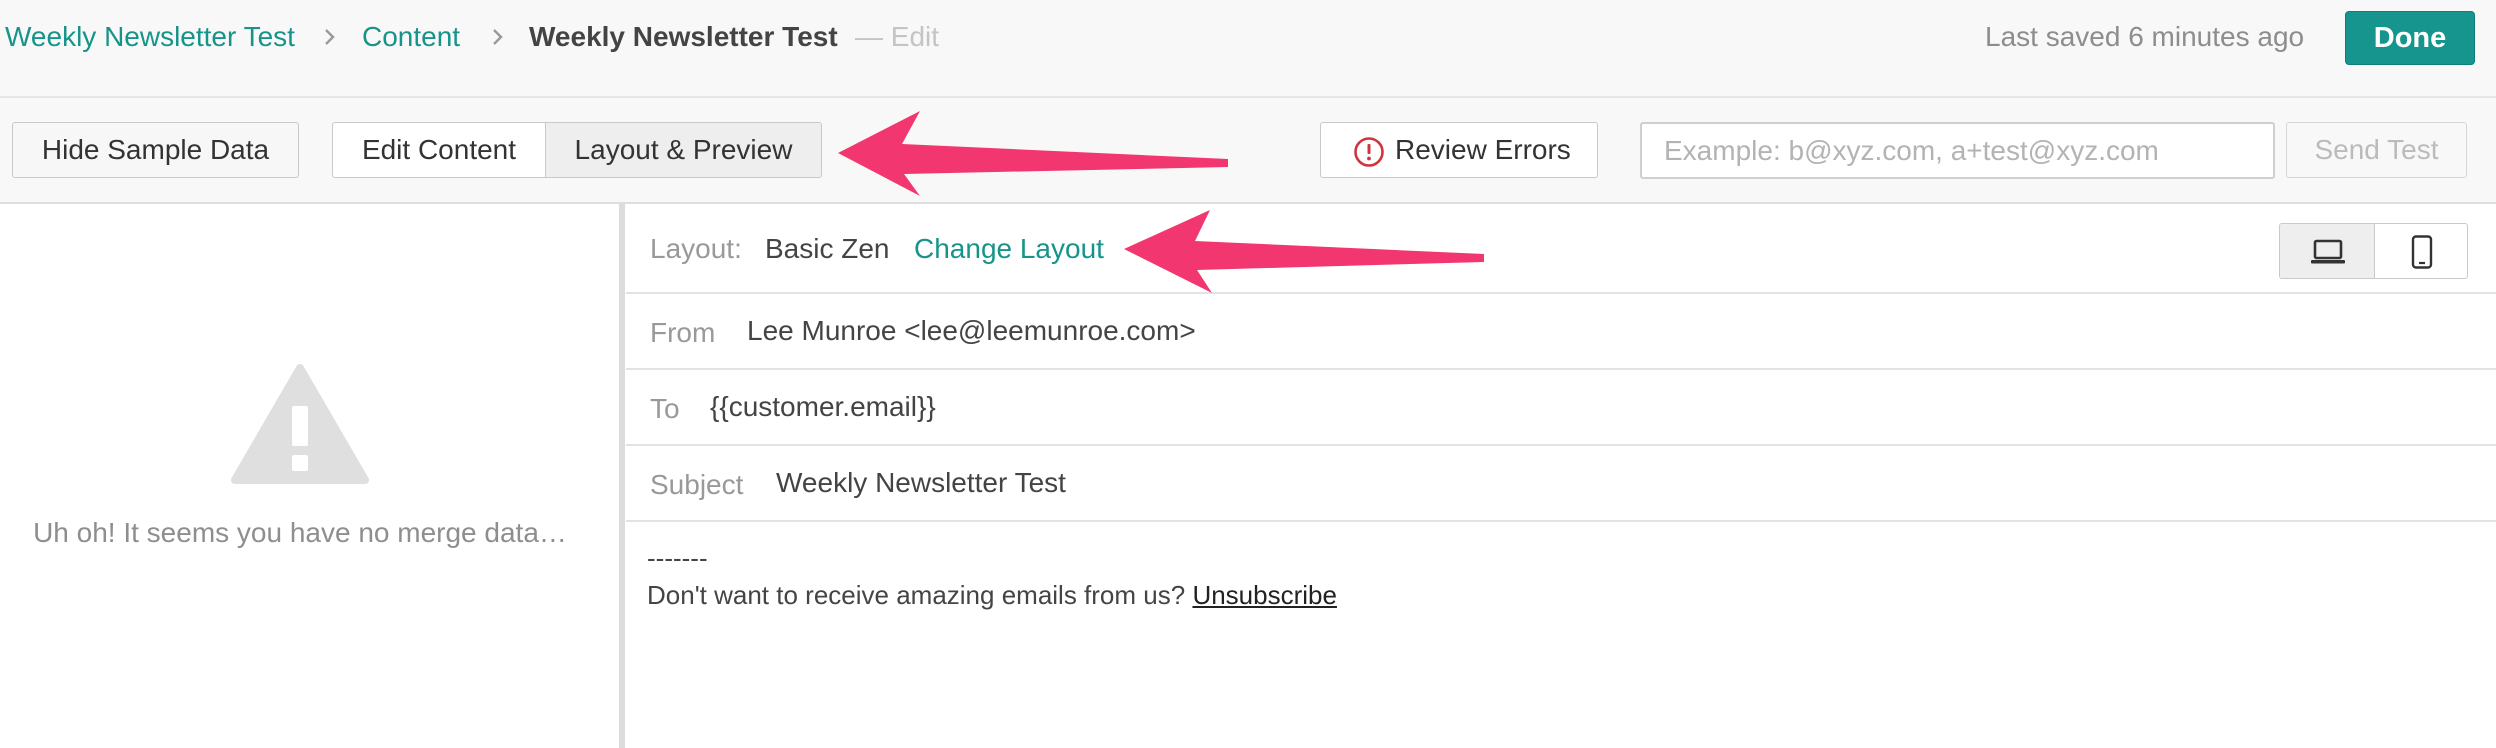 The image size is (2496, 748). I want to click on from-label: From, so click(683, 332).